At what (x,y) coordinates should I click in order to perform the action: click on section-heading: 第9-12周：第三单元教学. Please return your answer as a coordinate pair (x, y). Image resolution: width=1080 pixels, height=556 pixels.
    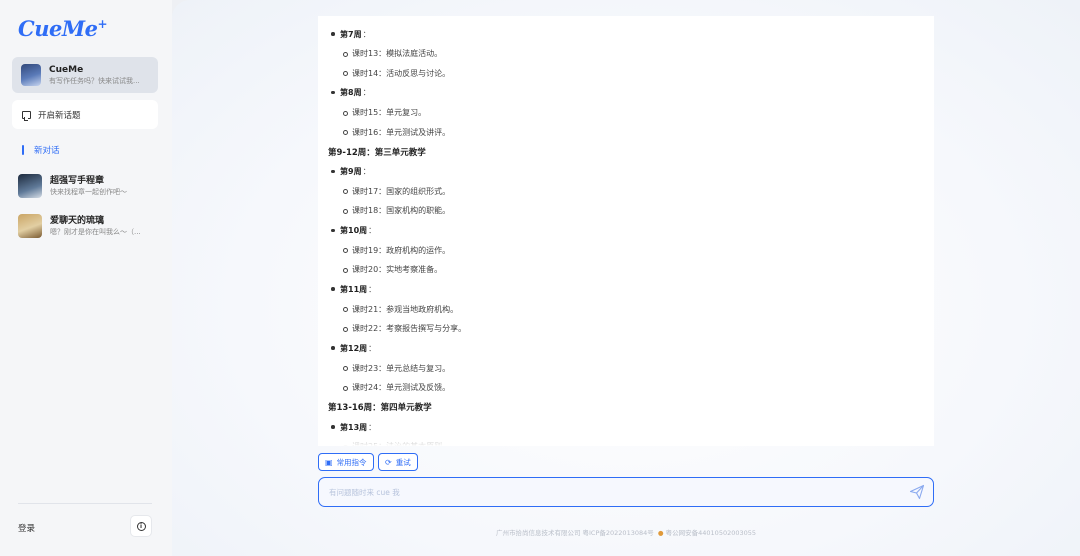
    Looking at the image, I should click on (372, 152).